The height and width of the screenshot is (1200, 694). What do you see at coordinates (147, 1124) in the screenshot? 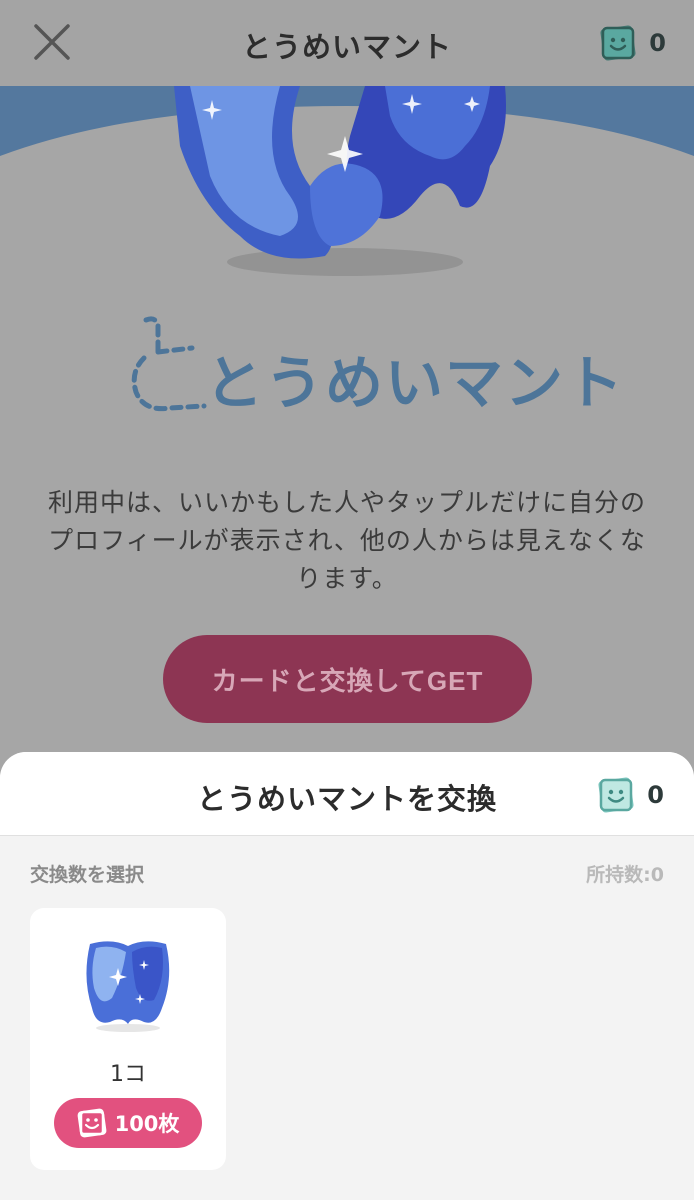
I see `option-price: 100枚` at bounding box center [147, 1124].